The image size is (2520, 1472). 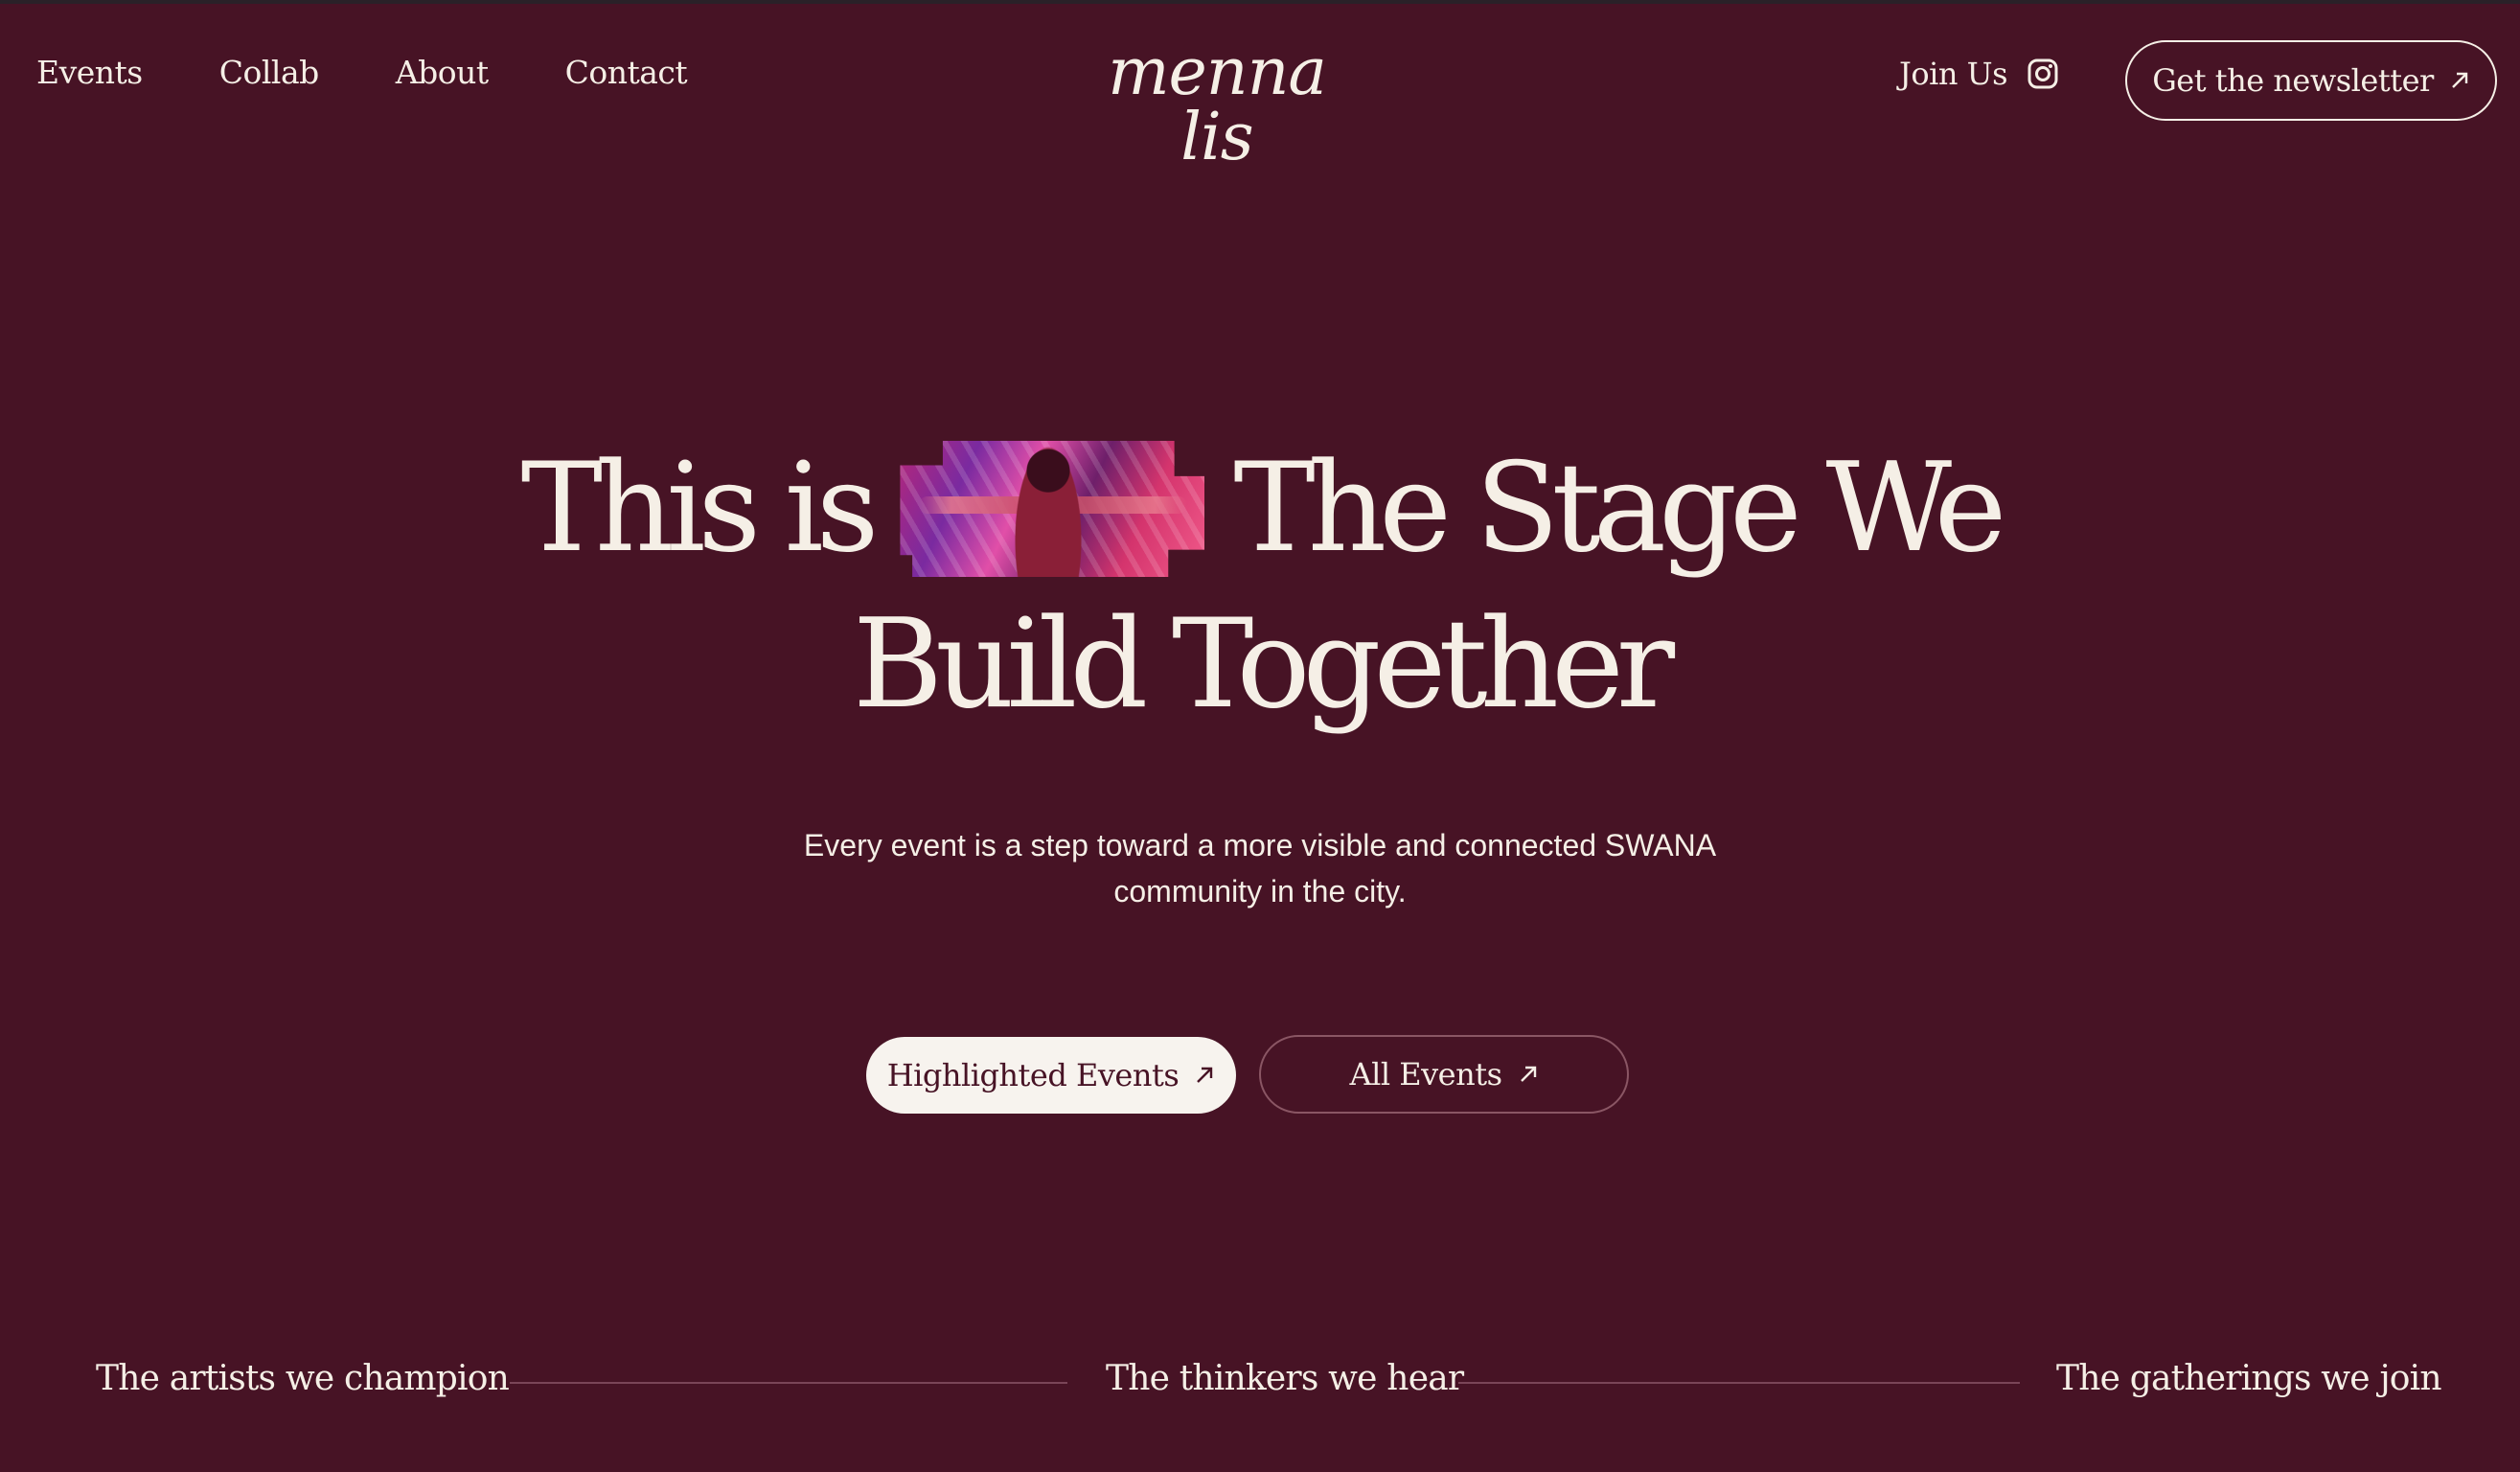 What do you see at coordinates (1033, 1075) in the screenshot?
I see `highlighted-events-label: Highlighted Events` at bounding box center [1033, 1075].